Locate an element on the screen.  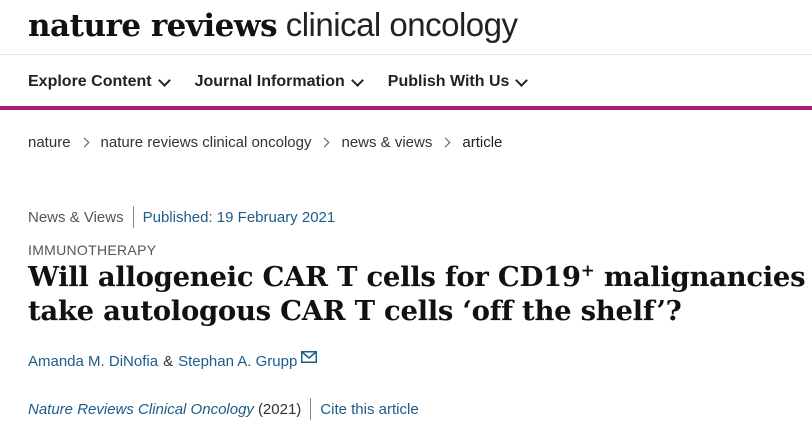
site-header: nature reviews clinical oncology is located at coordinates (420, 27).